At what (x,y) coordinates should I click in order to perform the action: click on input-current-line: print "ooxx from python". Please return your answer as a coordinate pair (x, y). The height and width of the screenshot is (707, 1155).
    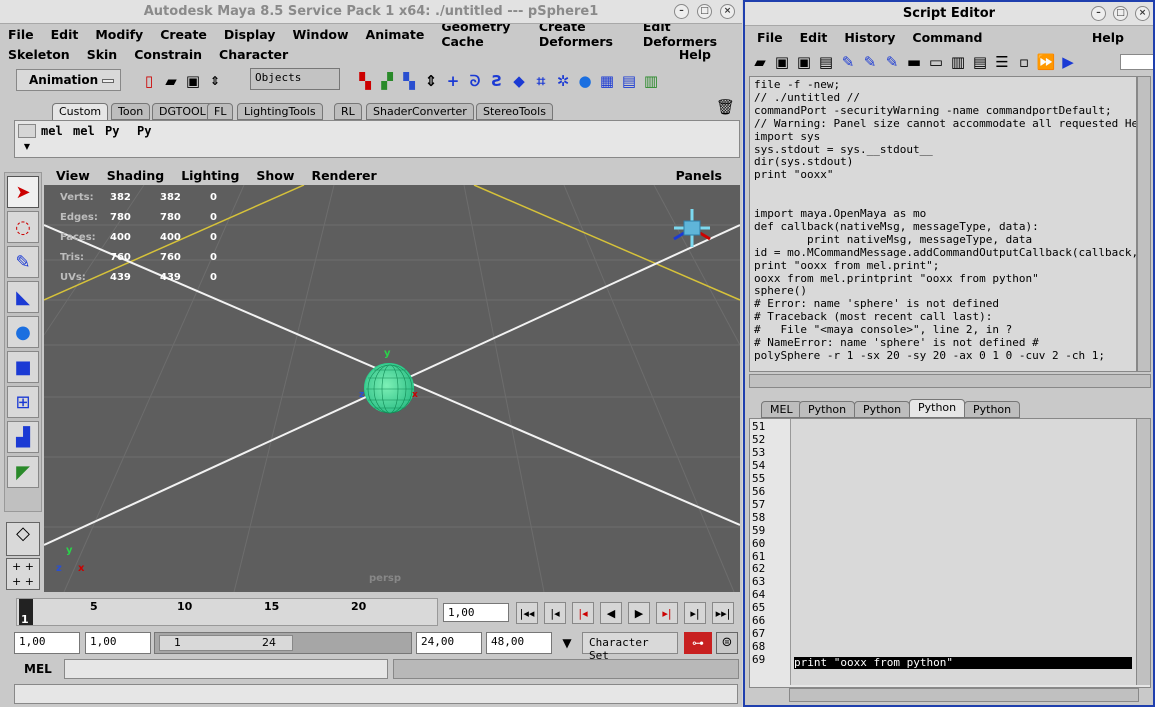
    Looking at the image, I should click on (963, 662).